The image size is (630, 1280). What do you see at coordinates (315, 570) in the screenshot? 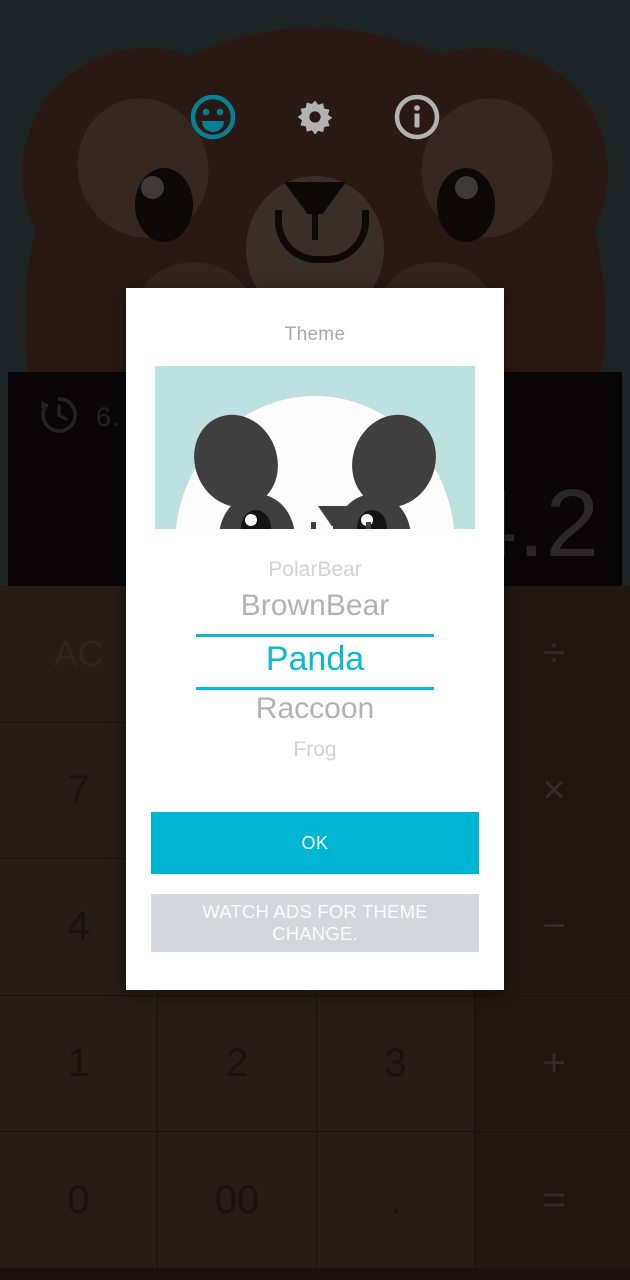
I see `picker-option-polarbear: PolarBear` at bounding box center [315, 570].